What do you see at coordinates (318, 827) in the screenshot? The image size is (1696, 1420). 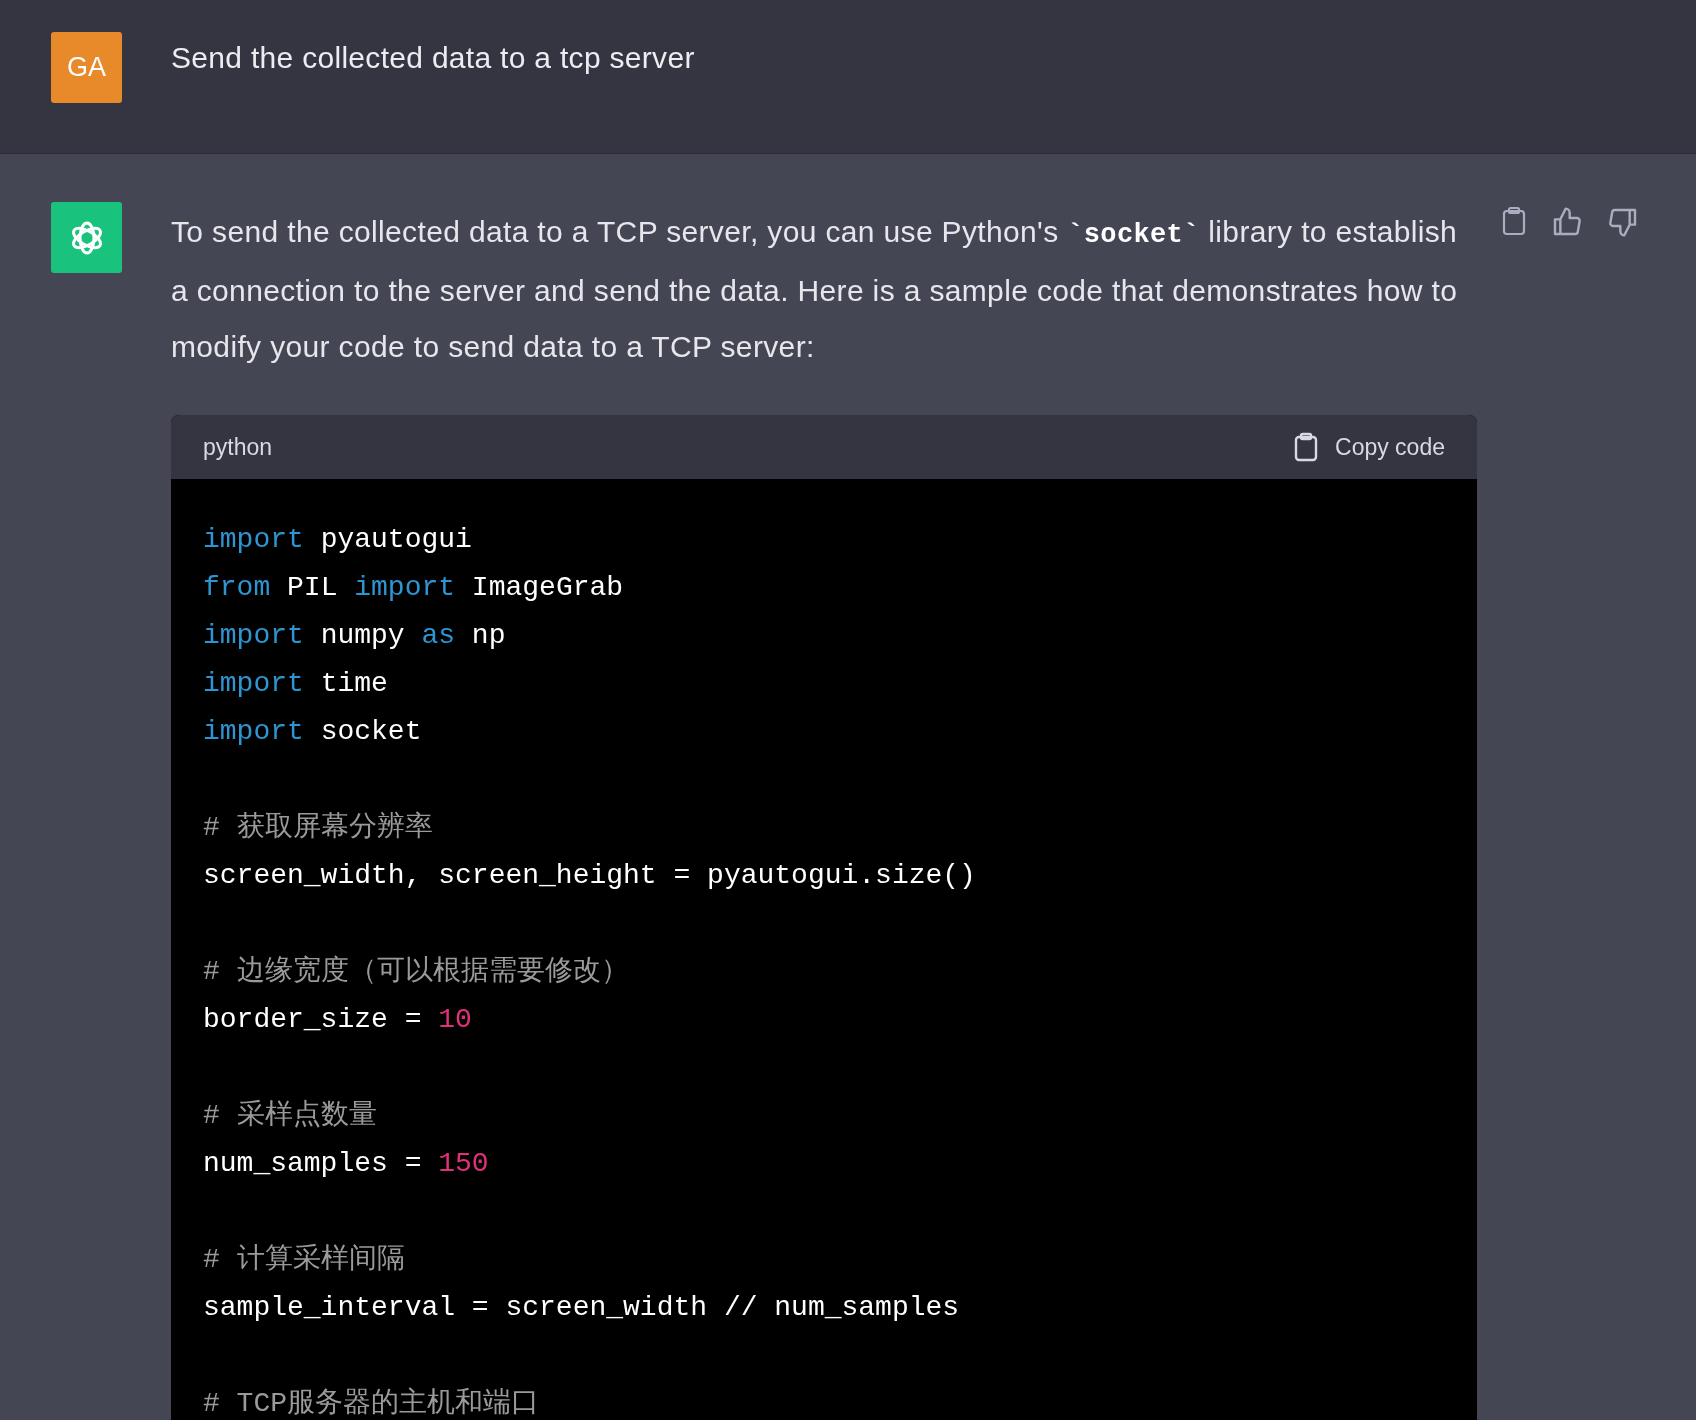 I see `code-line: # 获取屏幕分辨率` at bounding box center [318, 827].